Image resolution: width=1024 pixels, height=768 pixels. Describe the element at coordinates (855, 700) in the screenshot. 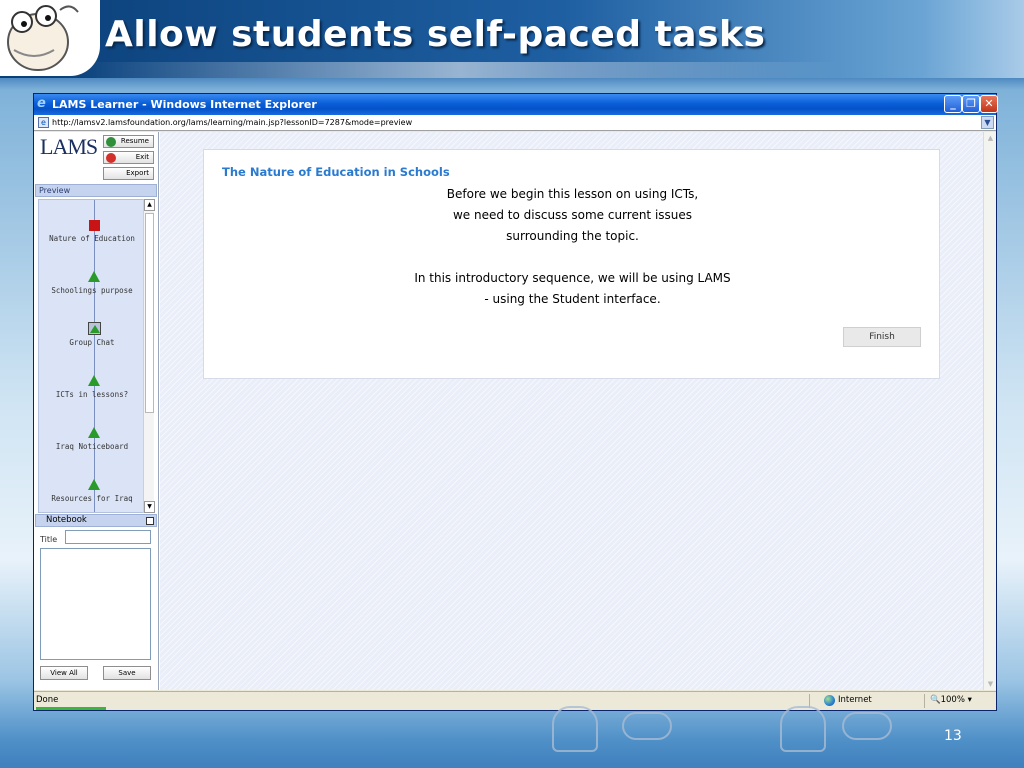

I see `zone-label: Internet` at that location.